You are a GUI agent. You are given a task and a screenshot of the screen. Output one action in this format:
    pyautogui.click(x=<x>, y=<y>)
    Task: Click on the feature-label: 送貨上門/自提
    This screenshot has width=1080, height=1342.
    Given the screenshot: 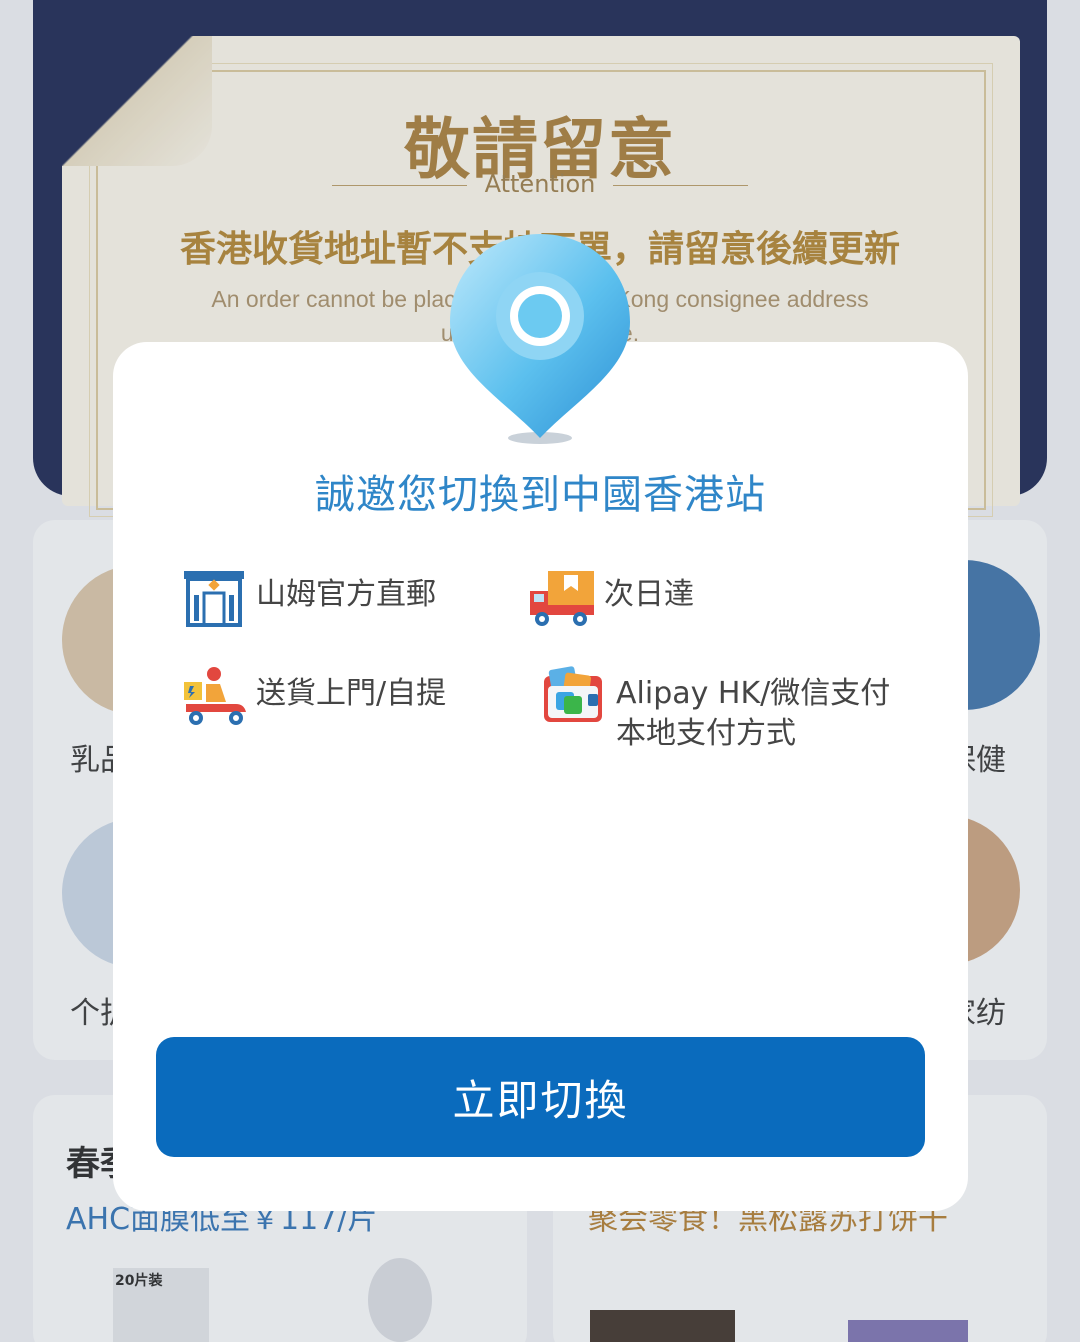 What is the action you would take?
    pyautogui.click(x=351, y=693)
    